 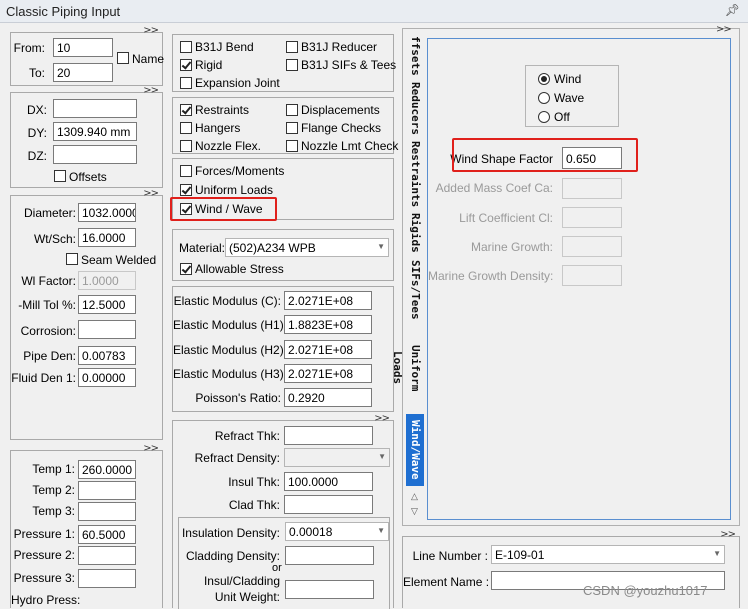 What do you see at coordinates (107, 469) in the screenshot?
I see `temp1-input: 260.0000` at bounding box center [107, 469].